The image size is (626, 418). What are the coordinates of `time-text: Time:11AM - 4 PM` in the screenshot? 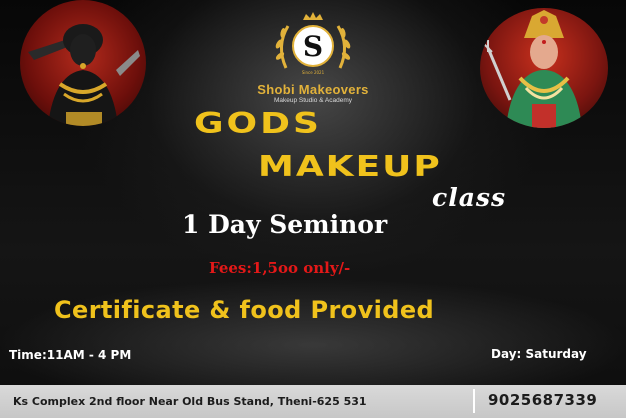 It's located at (70, 355).